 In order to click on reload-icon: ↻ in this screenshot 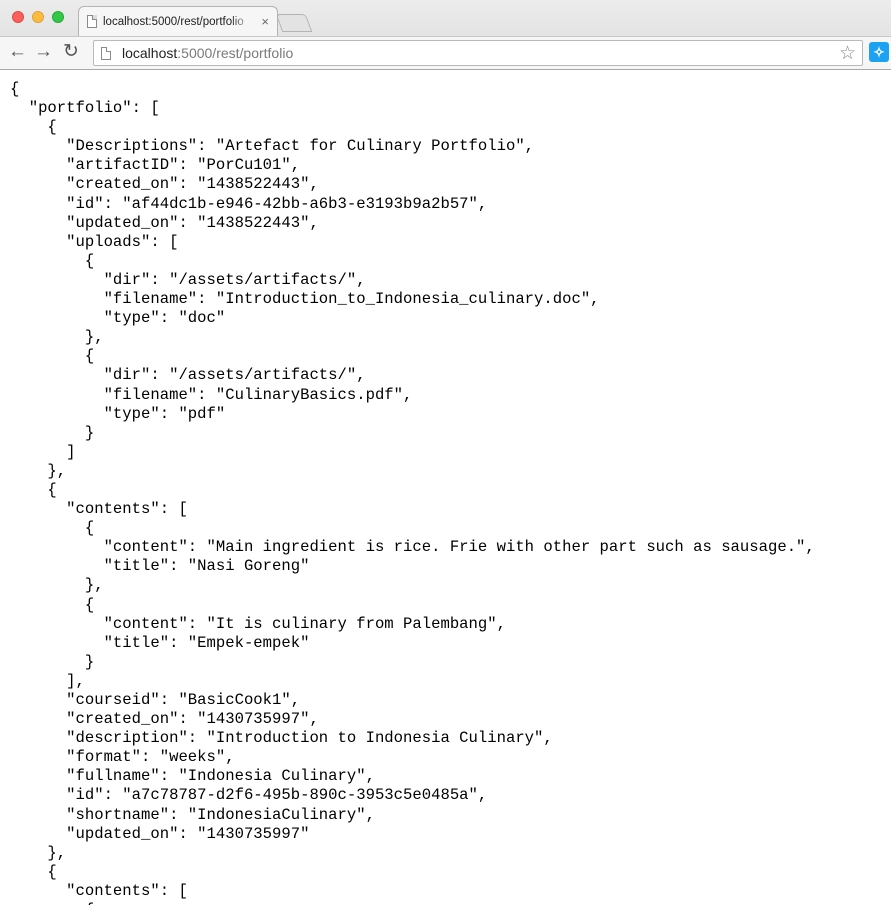, I will do `click(71, 52)`.